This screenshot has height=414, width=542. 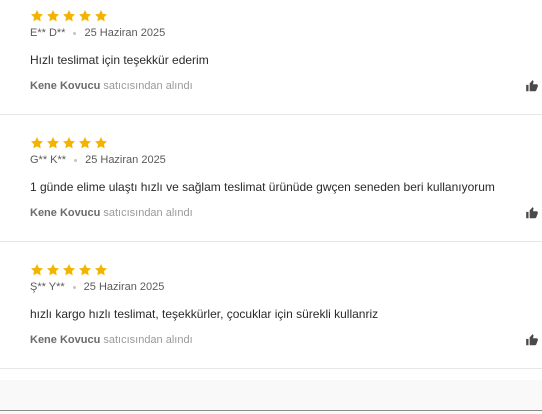 I want to click on reviewer-name: Ş** Y**, so click(x=47, y=287).